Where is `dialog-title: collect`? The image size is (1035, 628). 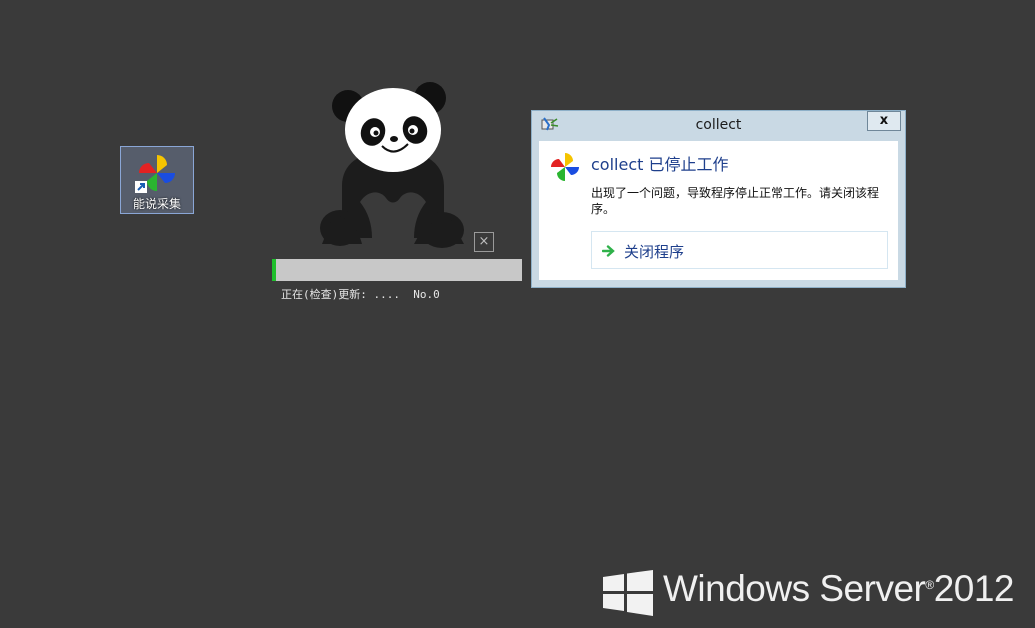 dialog-title: collect is located at coordinates (718, 125).